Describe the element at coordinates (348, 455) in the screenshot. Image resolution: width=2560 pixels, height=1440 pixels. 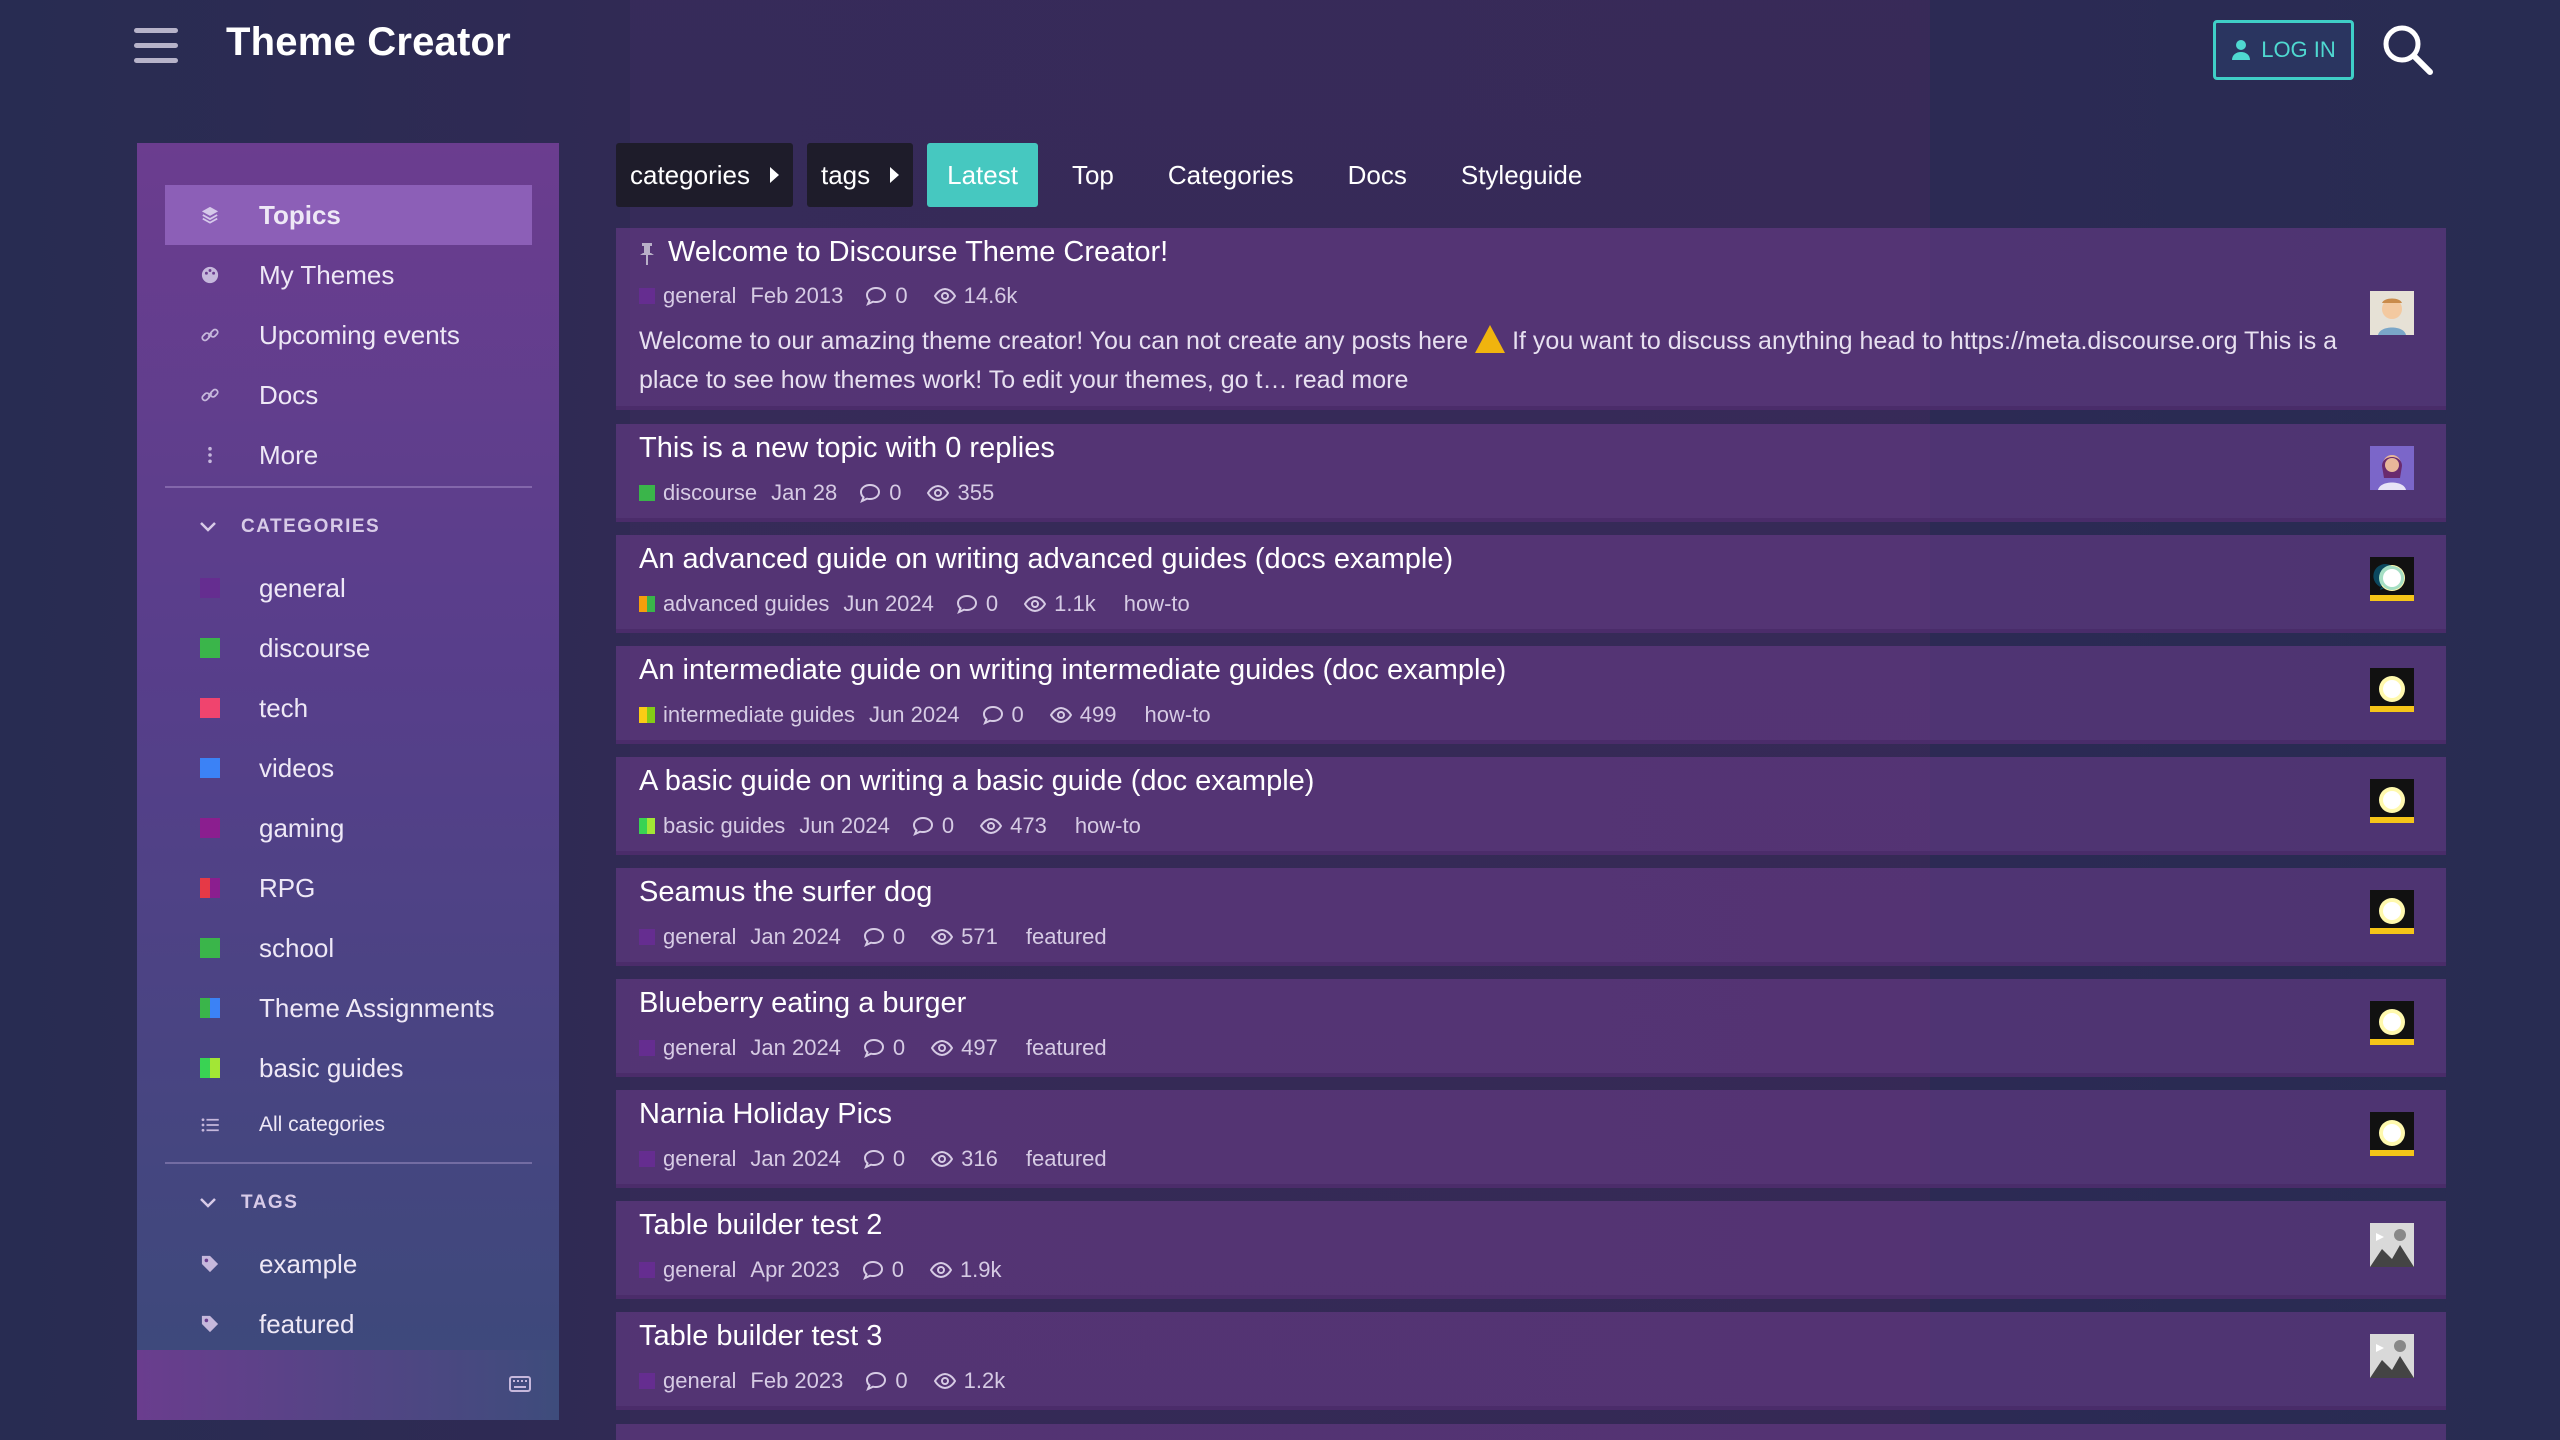
I see `sidebar-item-more: More` at that location.